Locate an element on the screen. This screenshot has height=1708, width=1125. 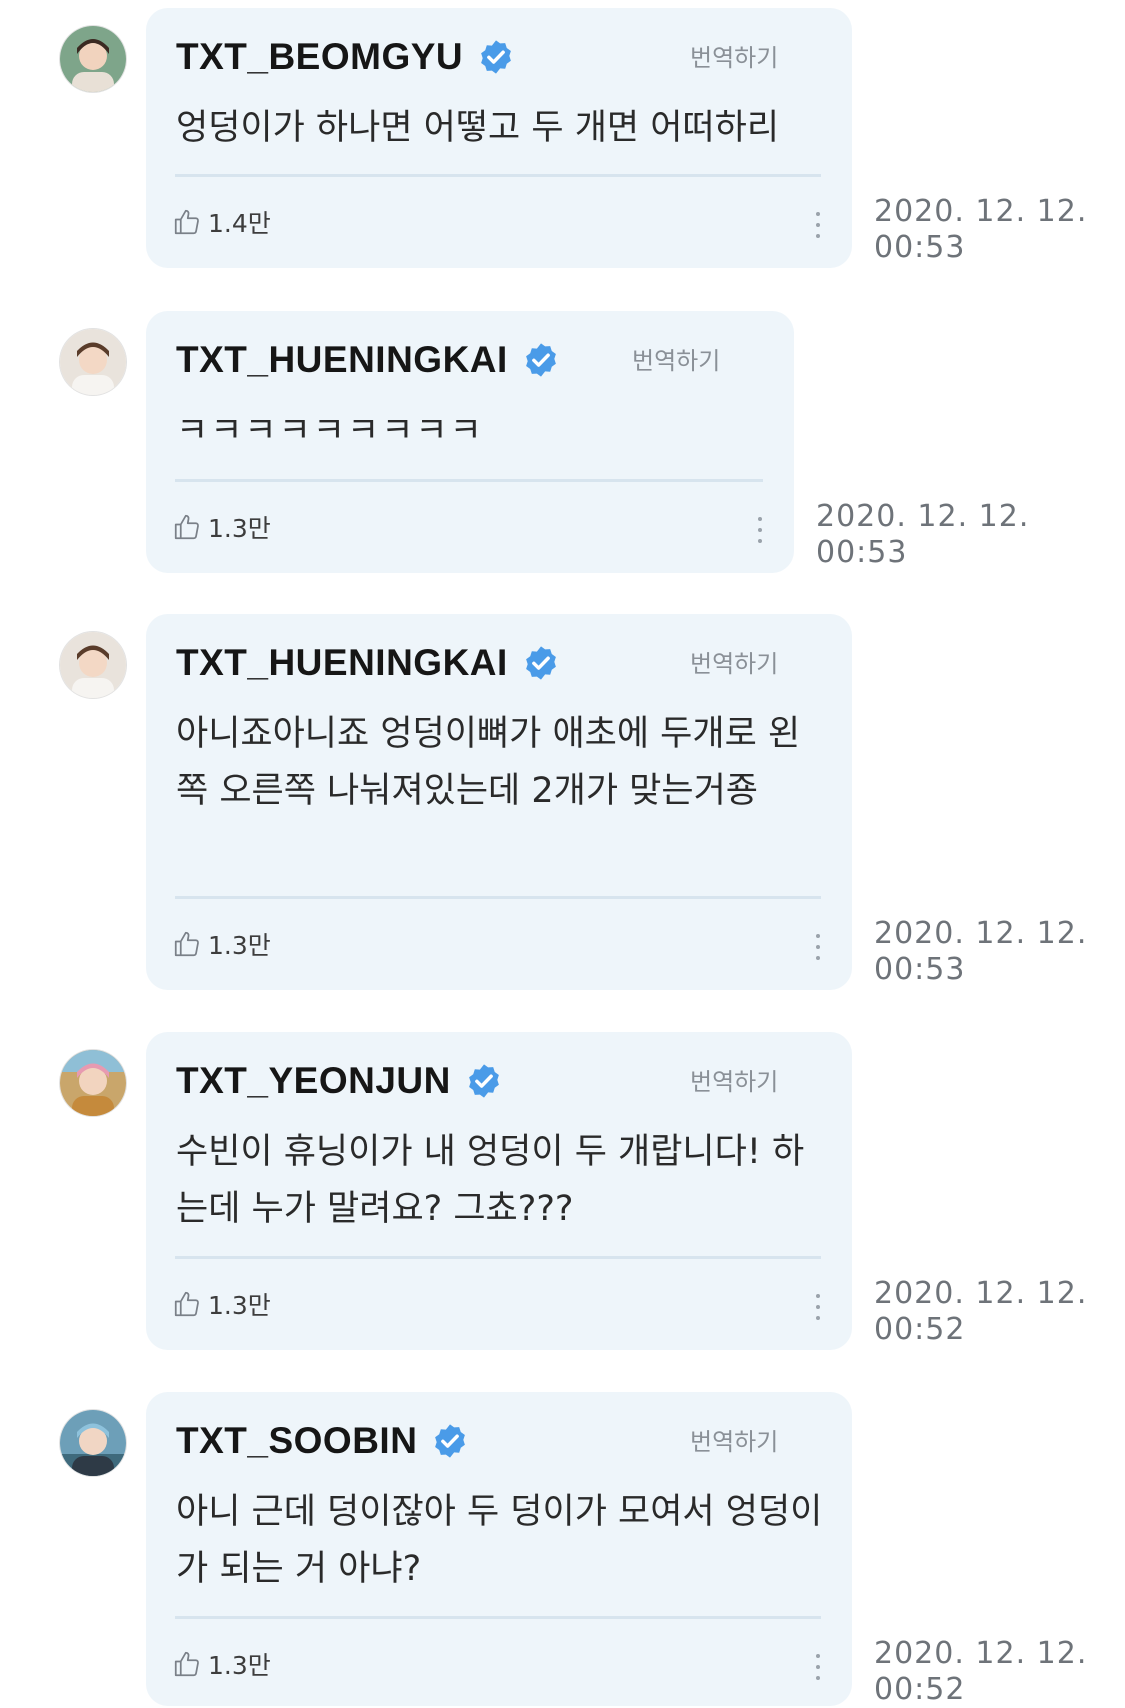
comment-text: 엉덩이가 하나면 어떻고 두 개면 어떠하리 is located at coordinates (478, 128).